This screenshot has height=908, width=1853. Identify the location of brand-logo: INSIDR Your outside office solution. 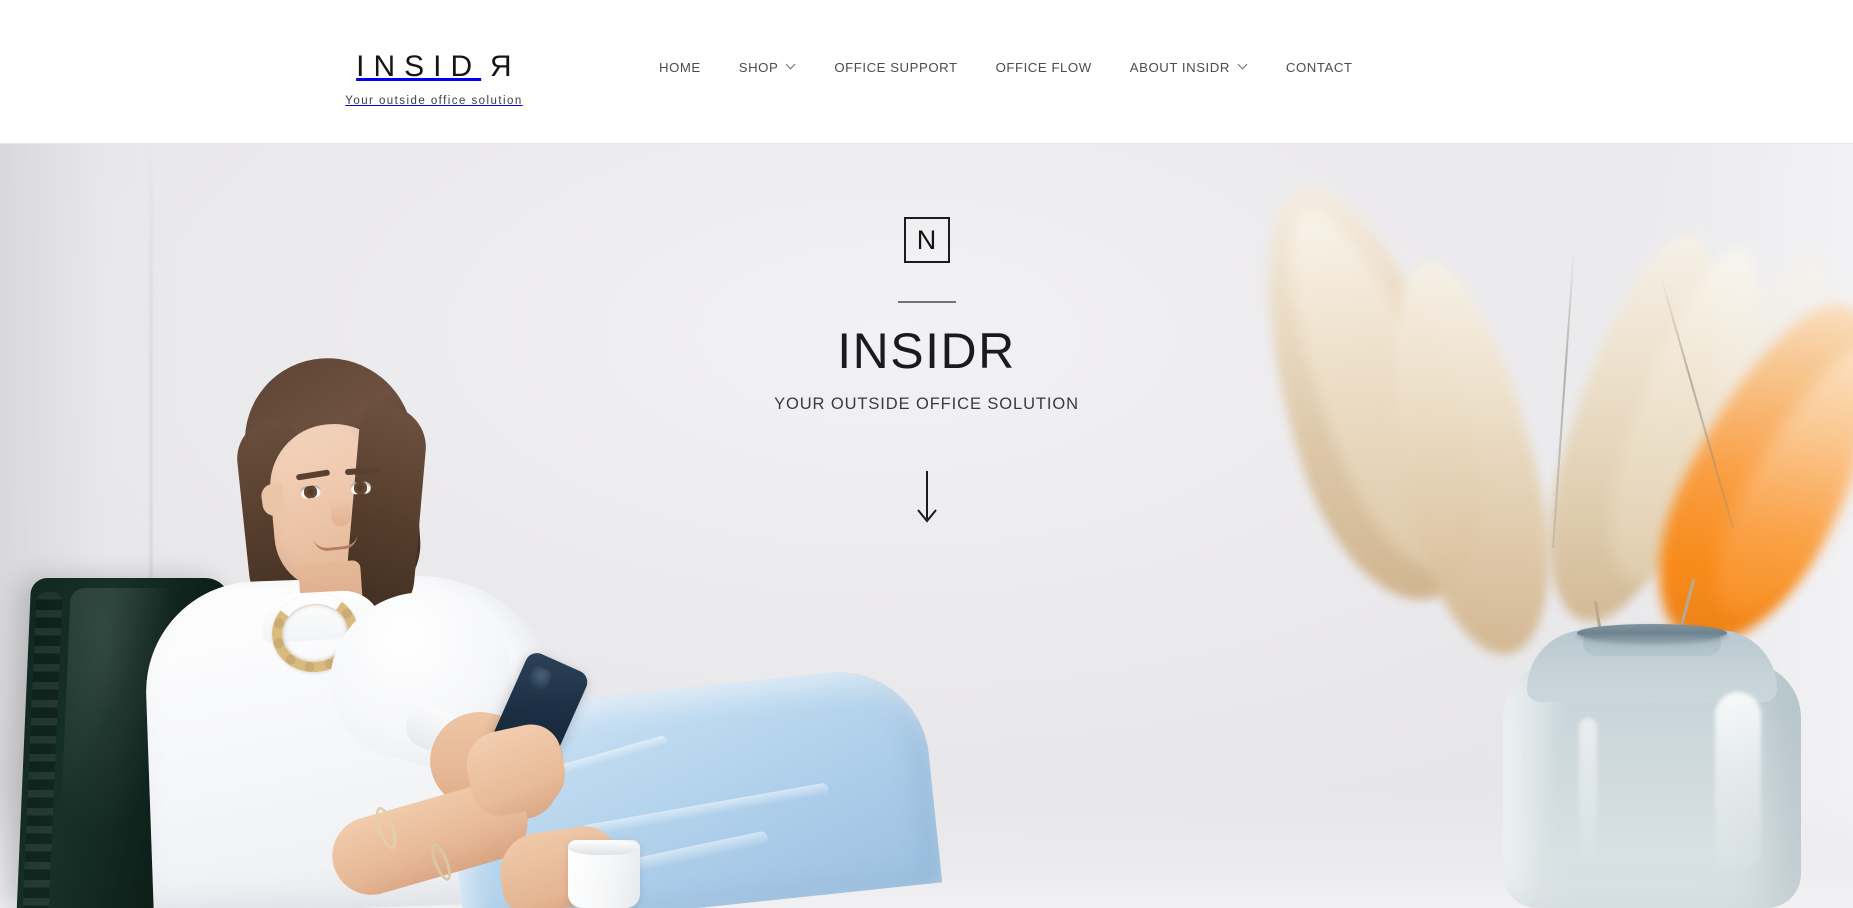
(434, 78).